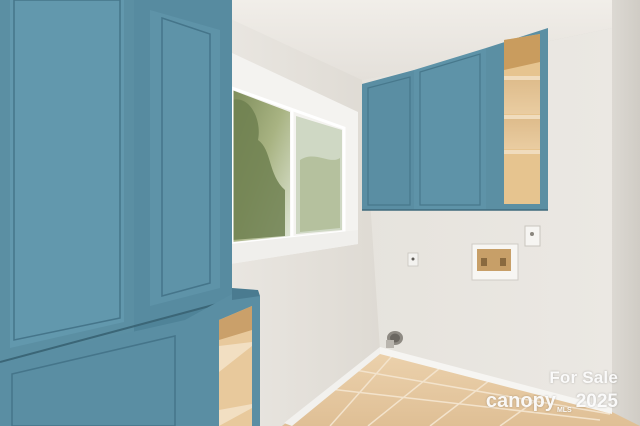  I want to click on watermark-brand-line: canopyMLS 2025, so click(543, 402).